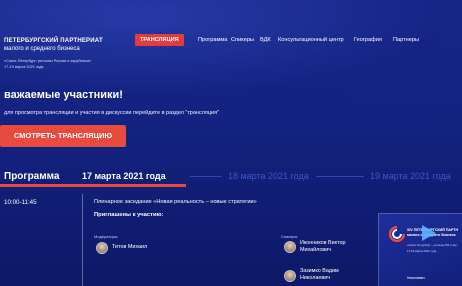 The height and width of the screenshot is (286, 462). What do you see at coordinates (212, 40) in the screenshot?
I see `nav-item-program: Программа` at bounding box center [212, 40].